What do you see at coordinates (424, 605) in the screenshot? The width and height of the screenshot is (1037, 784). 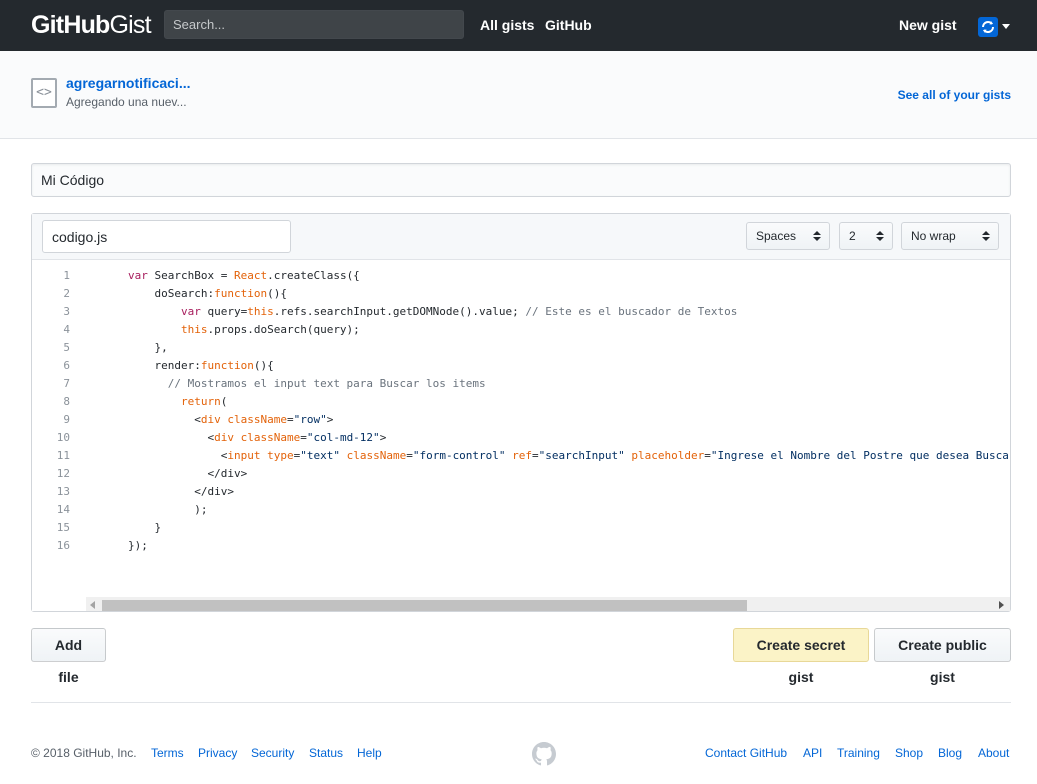 I see `scrollbar-thumb` at bounding box center [424, 605].